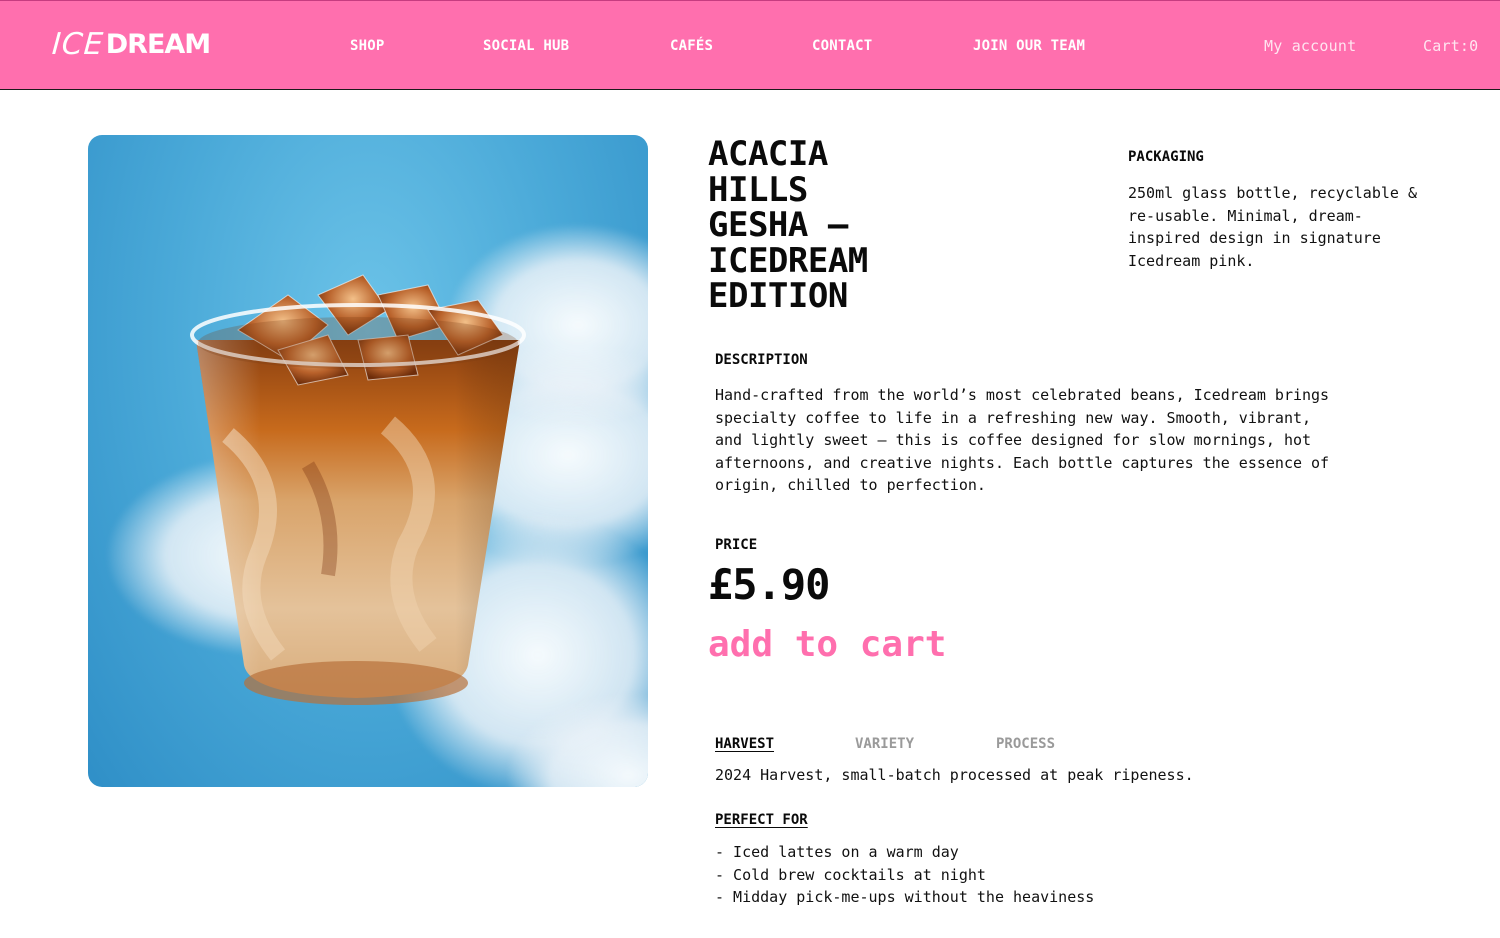 The width and height of the screenshot is (1500, 938). Describe the element at coordinates (837, 852) in the screenshot. I see `list-item: - Iced lattes on a warm day` at that location.